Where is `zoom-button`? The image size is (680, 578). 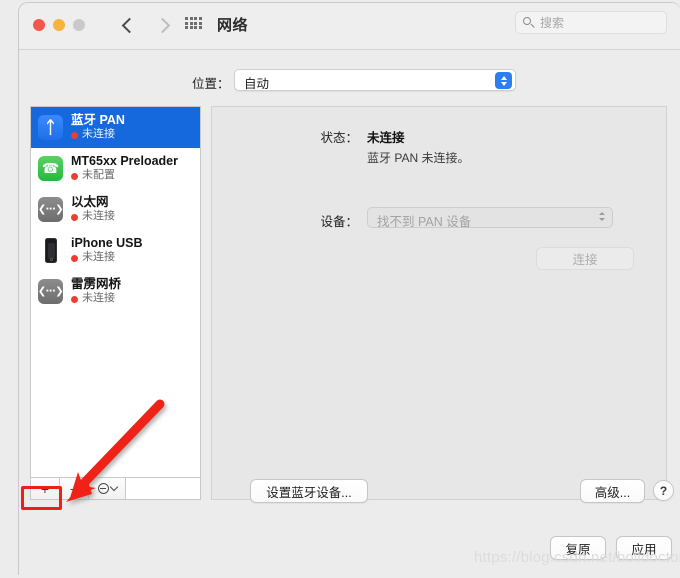
zoom-button is located at coordinates (79, 25).